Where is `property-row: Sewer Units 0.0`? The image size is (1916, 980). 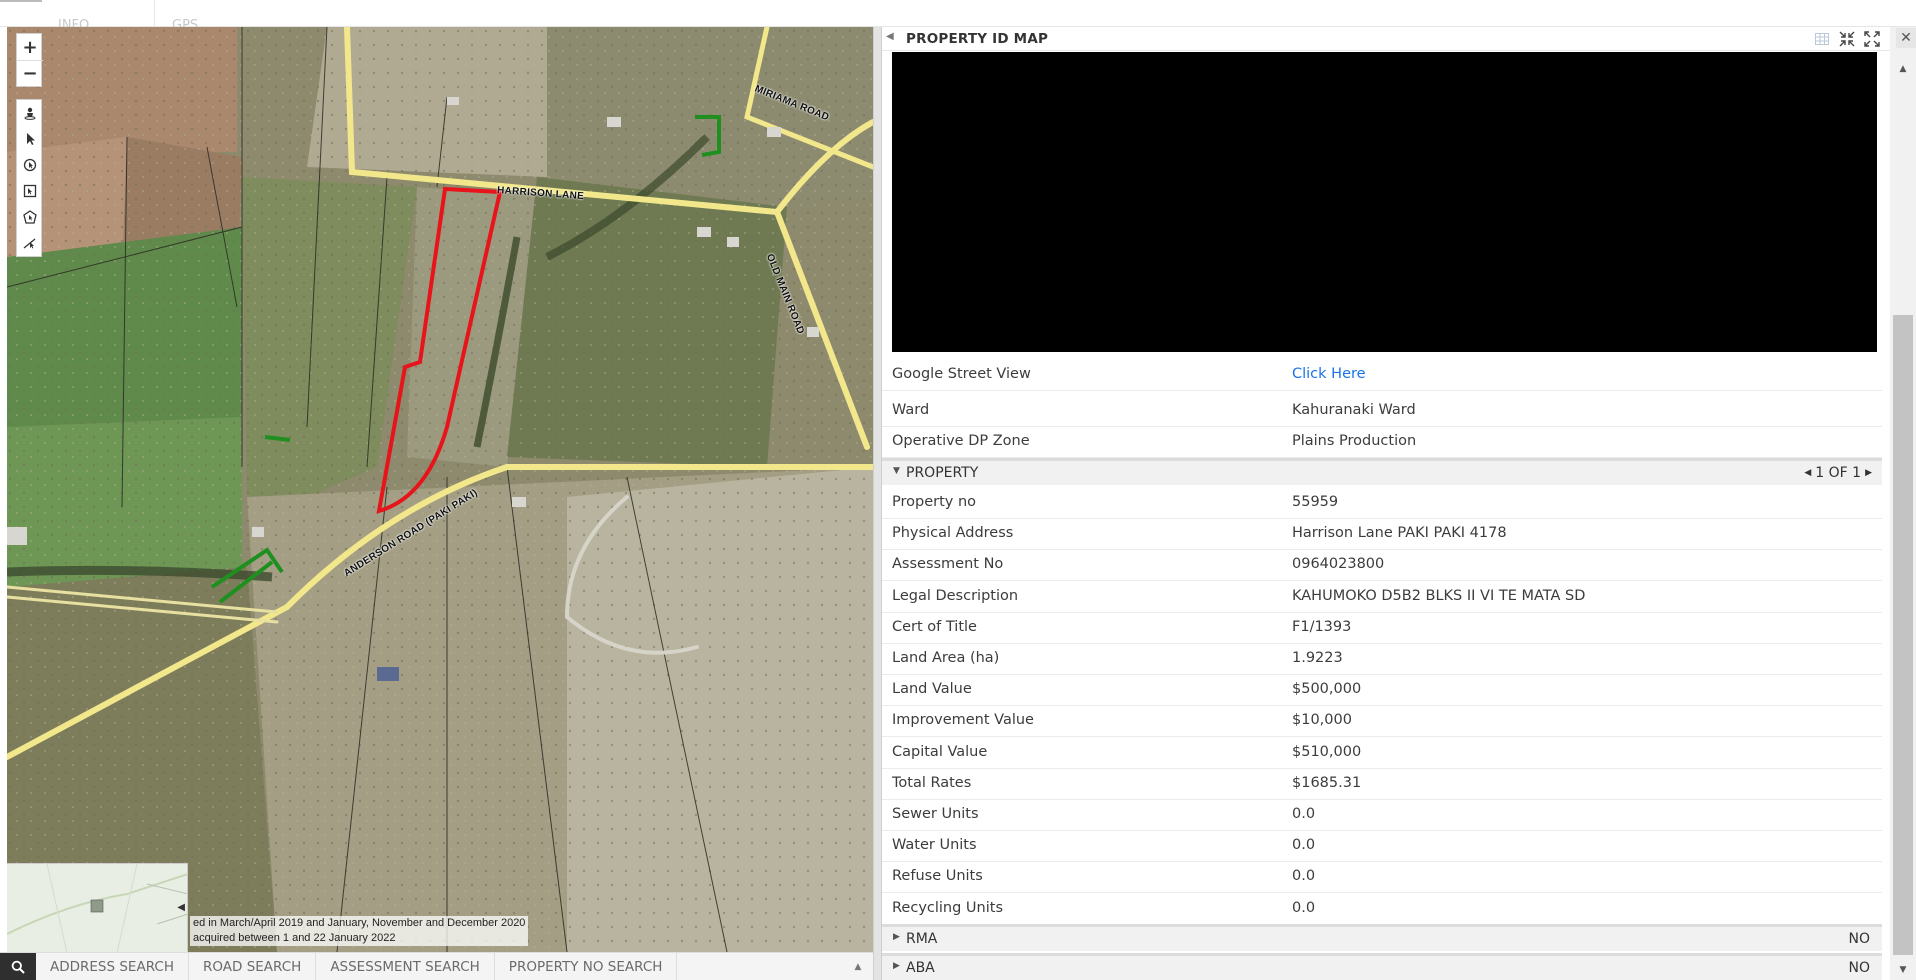 property-row: Sewer Units 0.0 is located at coordinates (1382, 815).